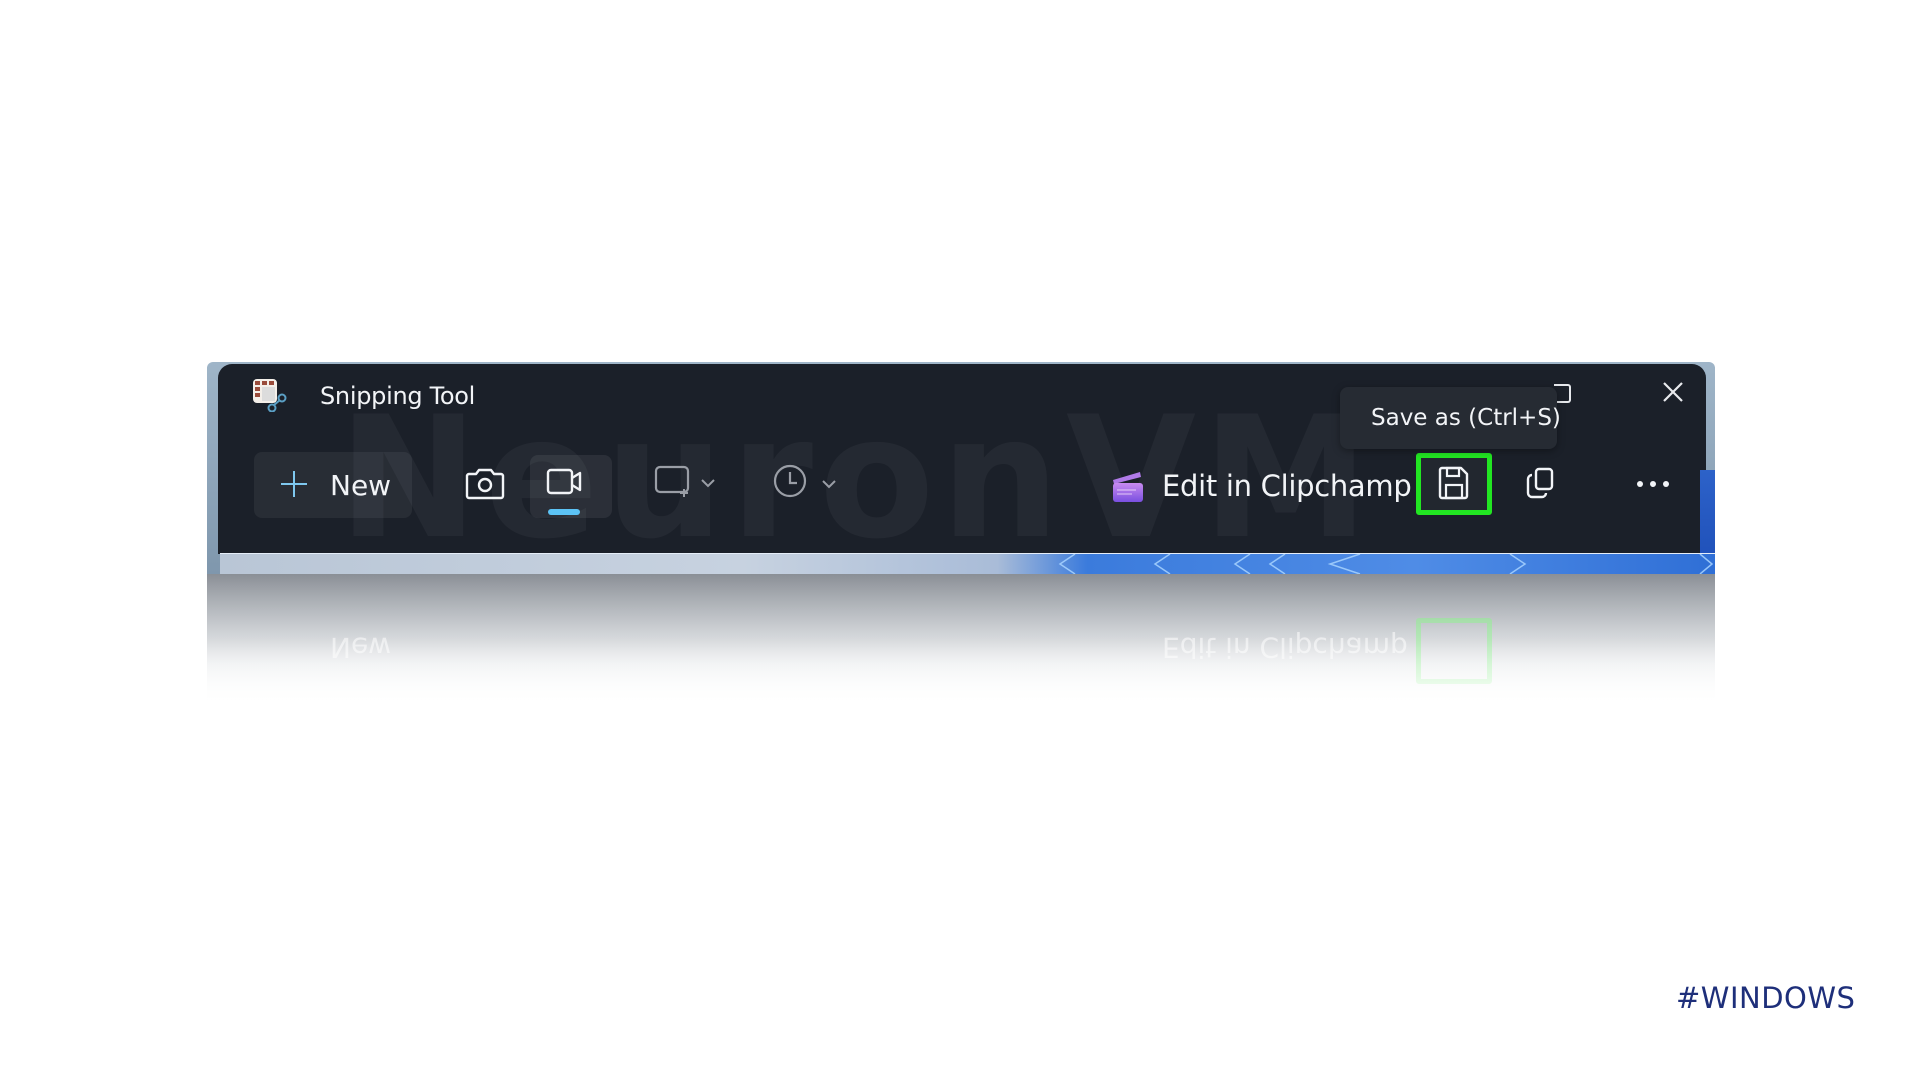 The width and height of the screenshot is (1920, 1080). Describe the element at coordinates (564, 512) in the screenshot. I see `selected-mode-indicator` at that location.